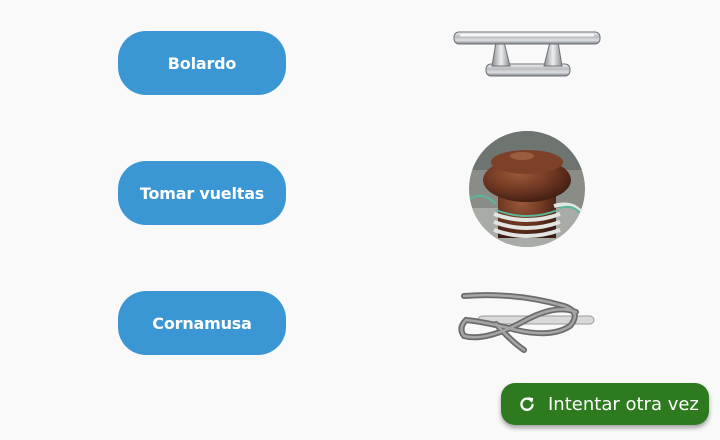 Image resolution: width=720 pixels, height=440 pixels. What do you see at coordinates (527, 323) in the screenshot?
I see `rope-on-cleat-icon` at bounding box center [527, 323].